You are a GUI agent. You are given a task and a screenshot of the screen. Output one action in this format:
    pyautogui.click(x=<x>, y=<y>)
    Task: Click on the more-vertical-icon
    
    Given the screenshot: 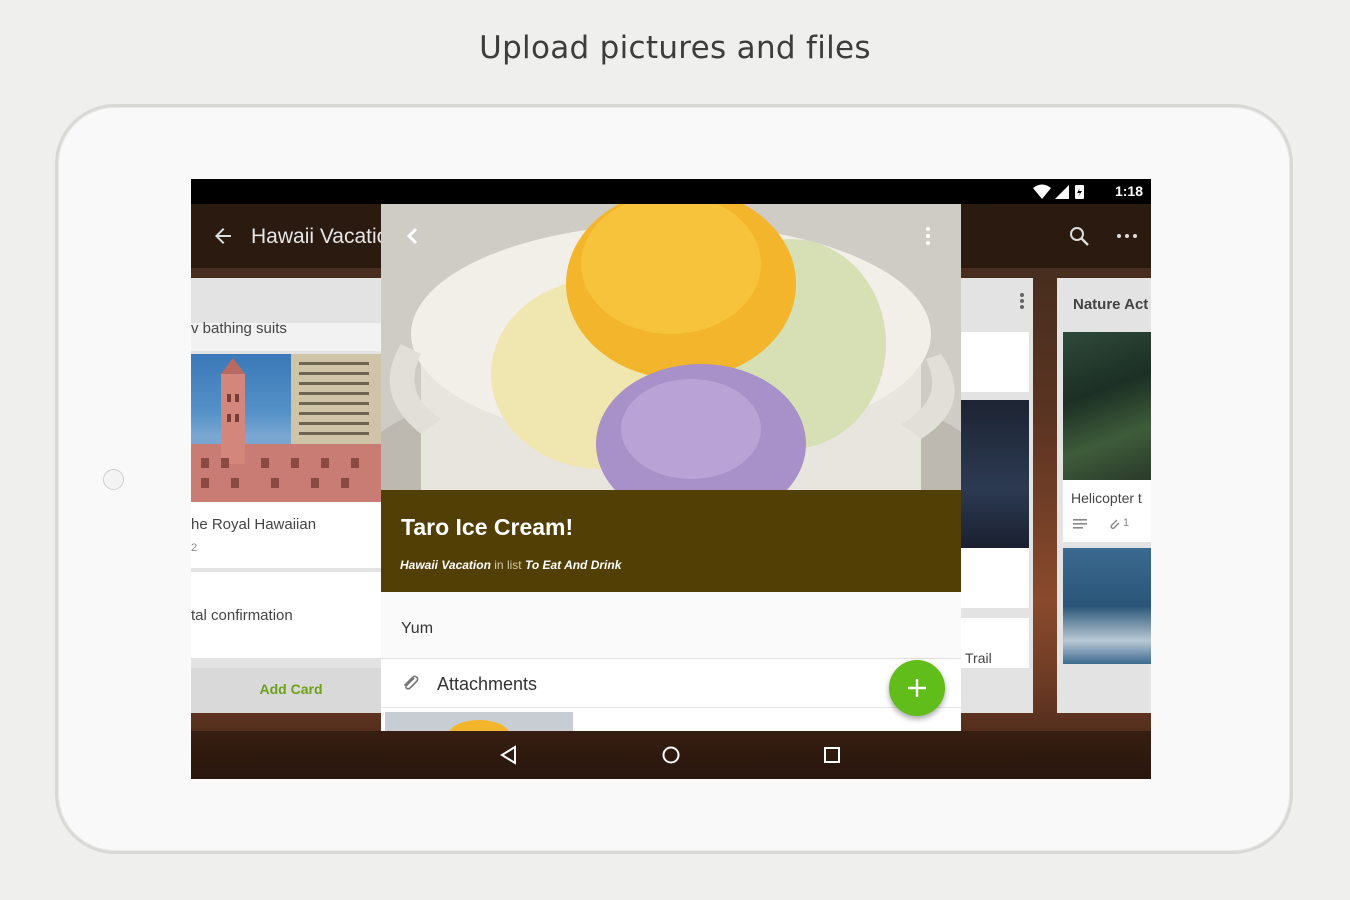 What is the action you would take?
    pyautogui.click(x=928, y=236)
    